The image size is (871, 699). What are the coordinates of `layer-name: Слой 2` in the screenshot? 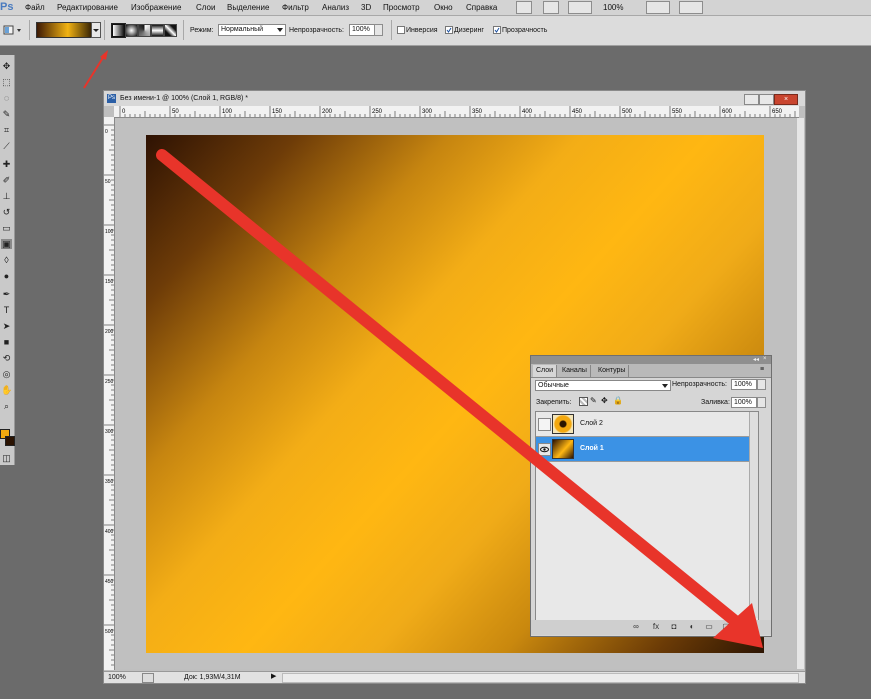 It's located at (591, 423).